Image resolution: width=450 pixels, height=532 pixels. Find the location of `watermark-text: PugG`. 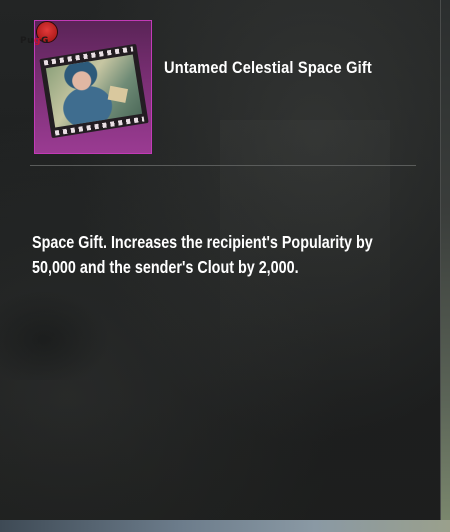

watermark-text: PugG is located at coordinates (34, 41).